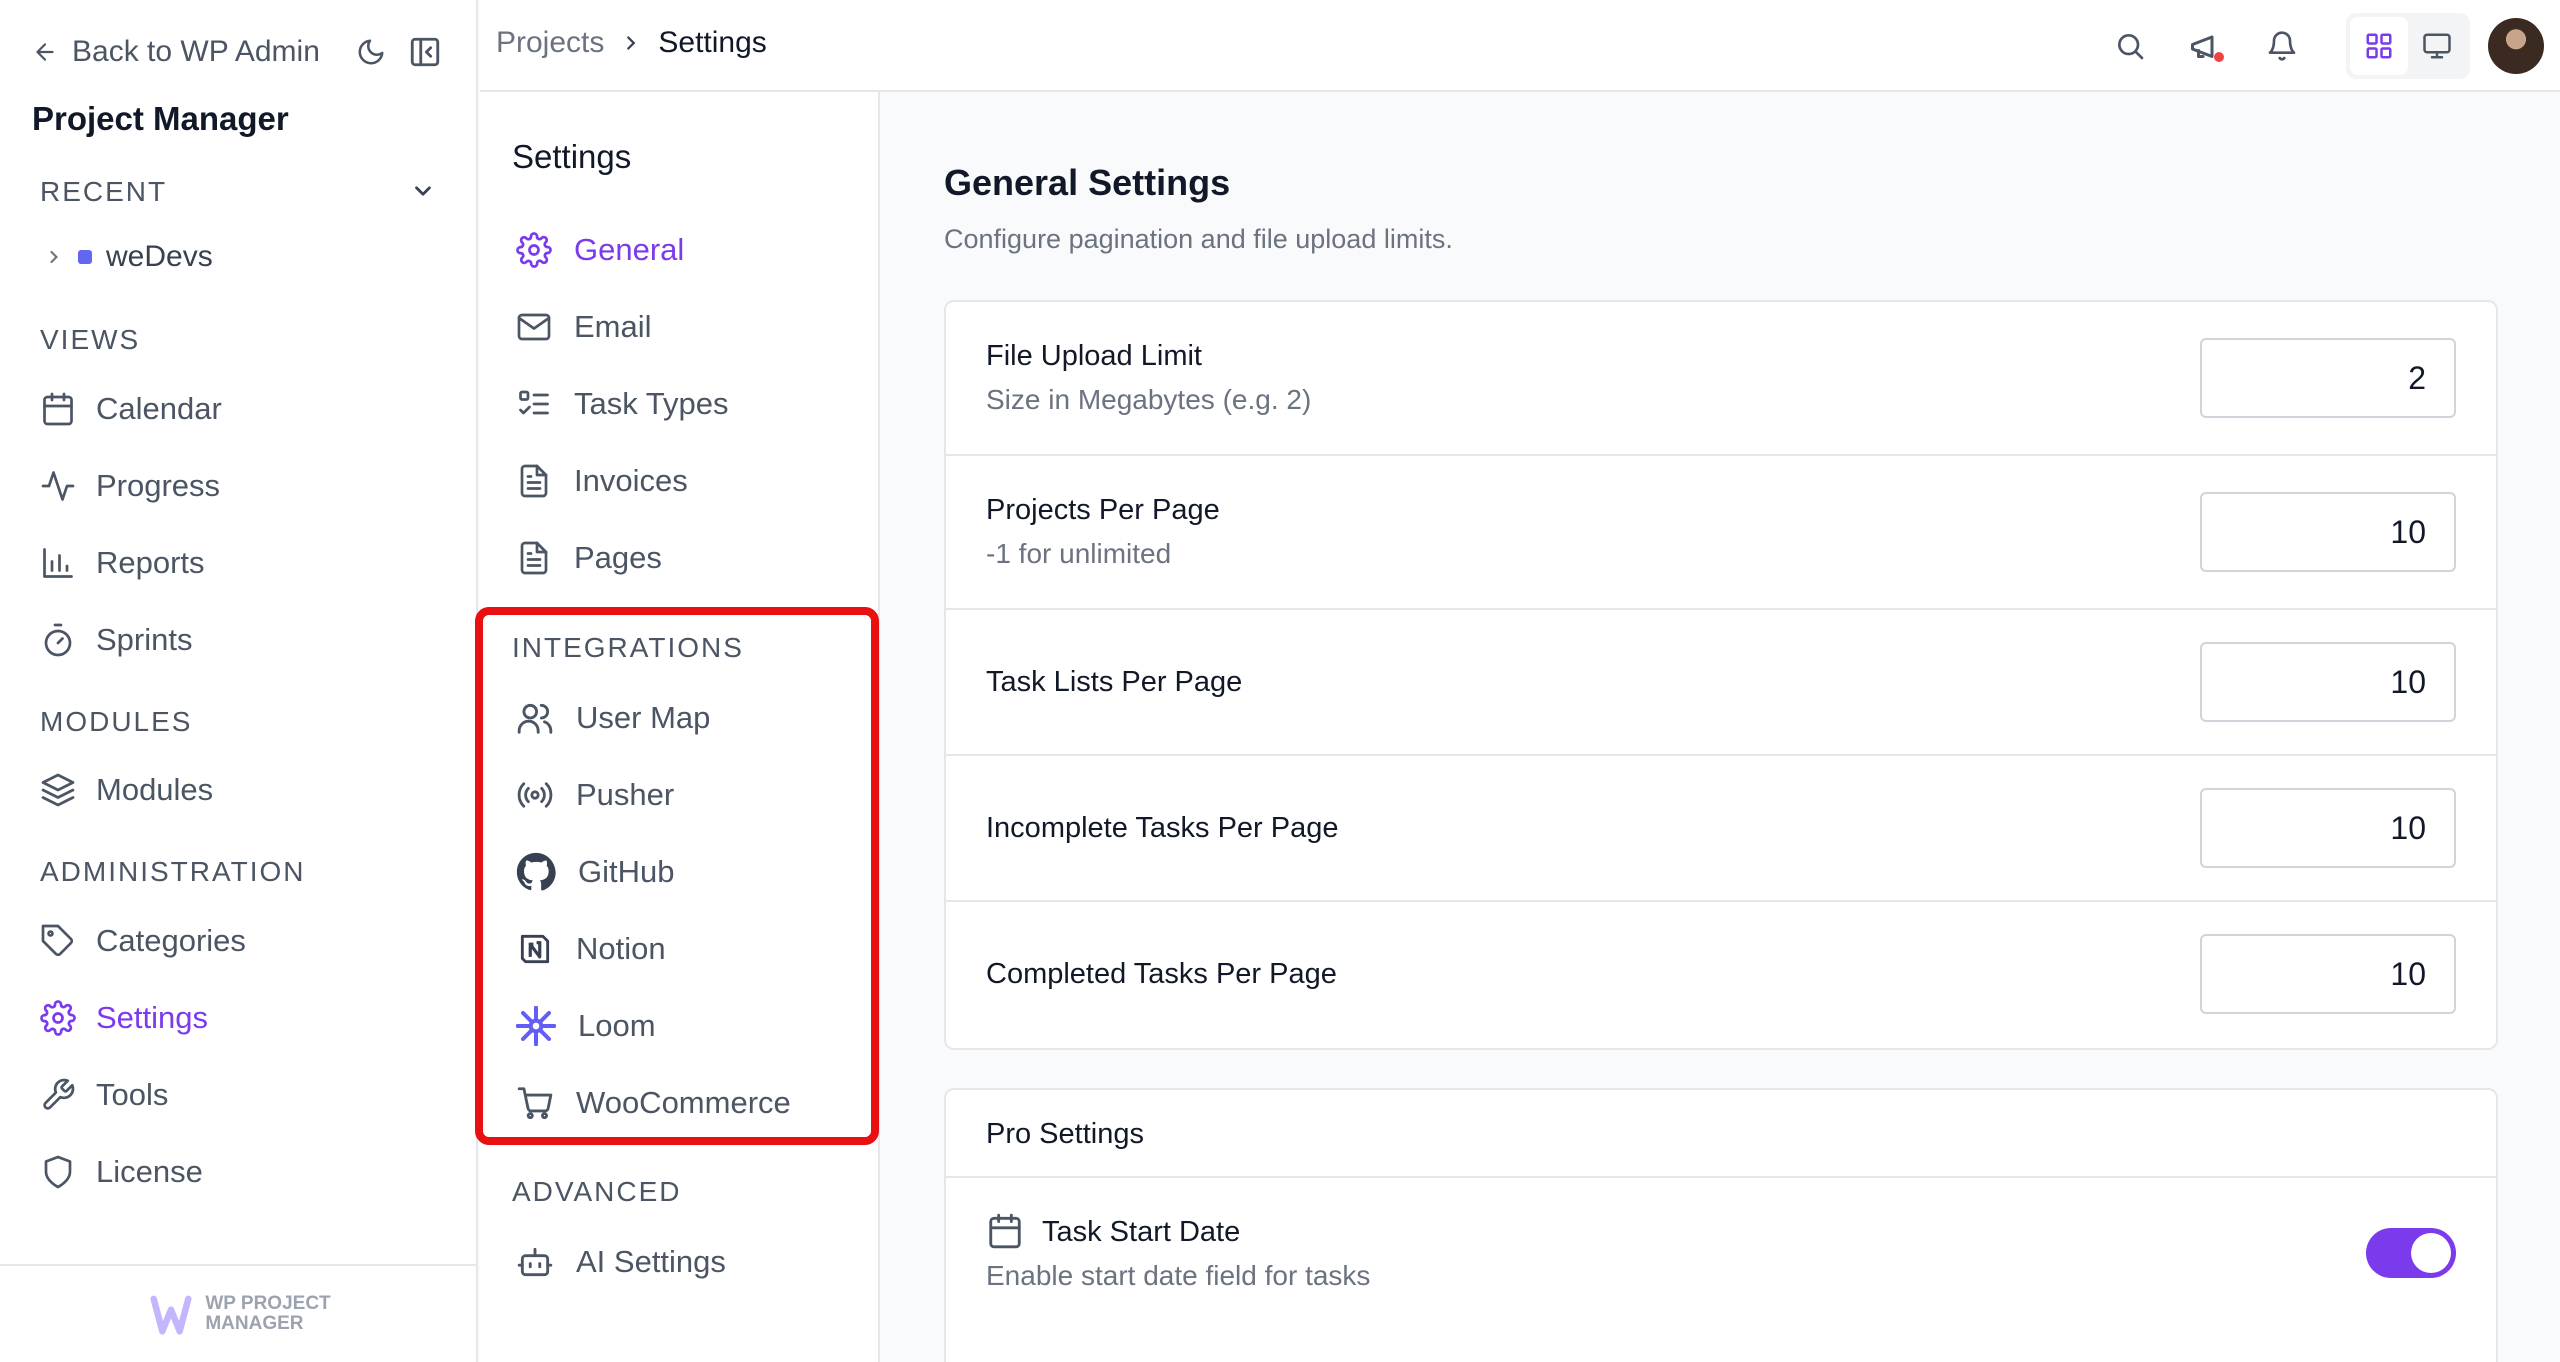  Describe the element at coordinates (116, 721) in the screenshot. I see `modules-heading: MODULES` at that location.